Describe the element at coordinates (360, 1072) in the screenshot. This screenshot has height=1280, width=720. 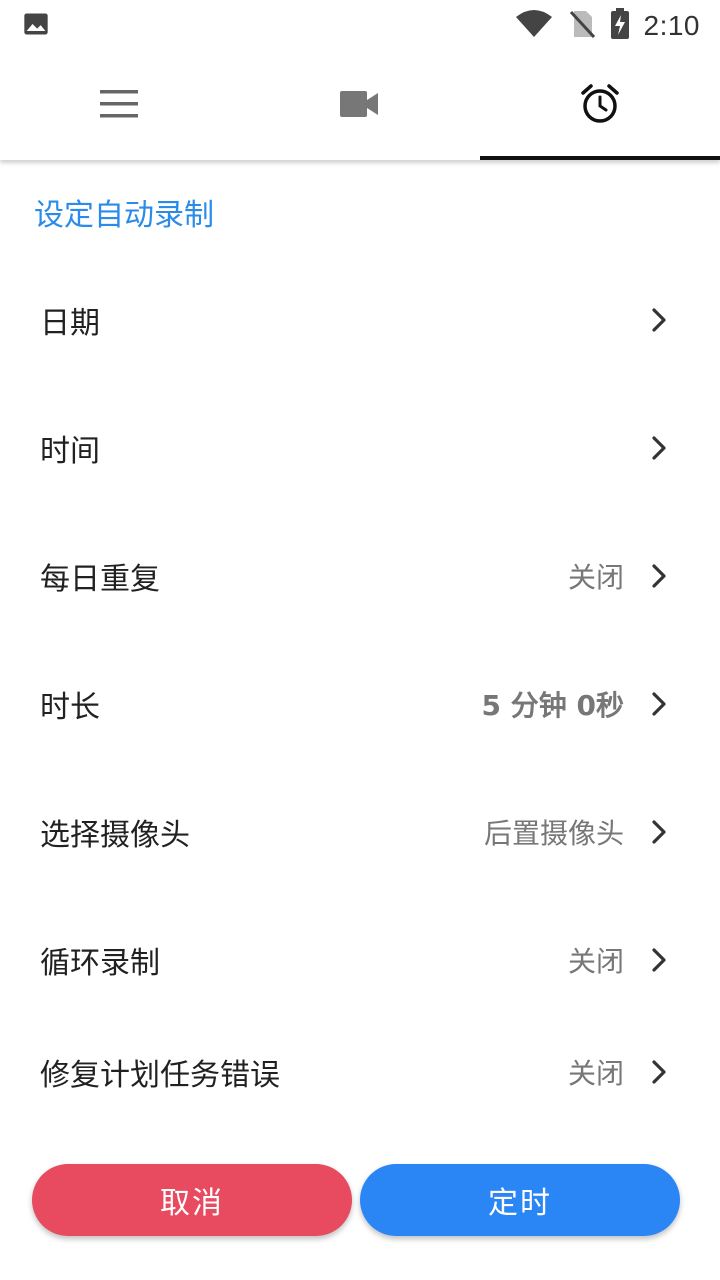
I see `setting-row-fix-schedule-errors: 修复计划任务错误 关闭` at that location.